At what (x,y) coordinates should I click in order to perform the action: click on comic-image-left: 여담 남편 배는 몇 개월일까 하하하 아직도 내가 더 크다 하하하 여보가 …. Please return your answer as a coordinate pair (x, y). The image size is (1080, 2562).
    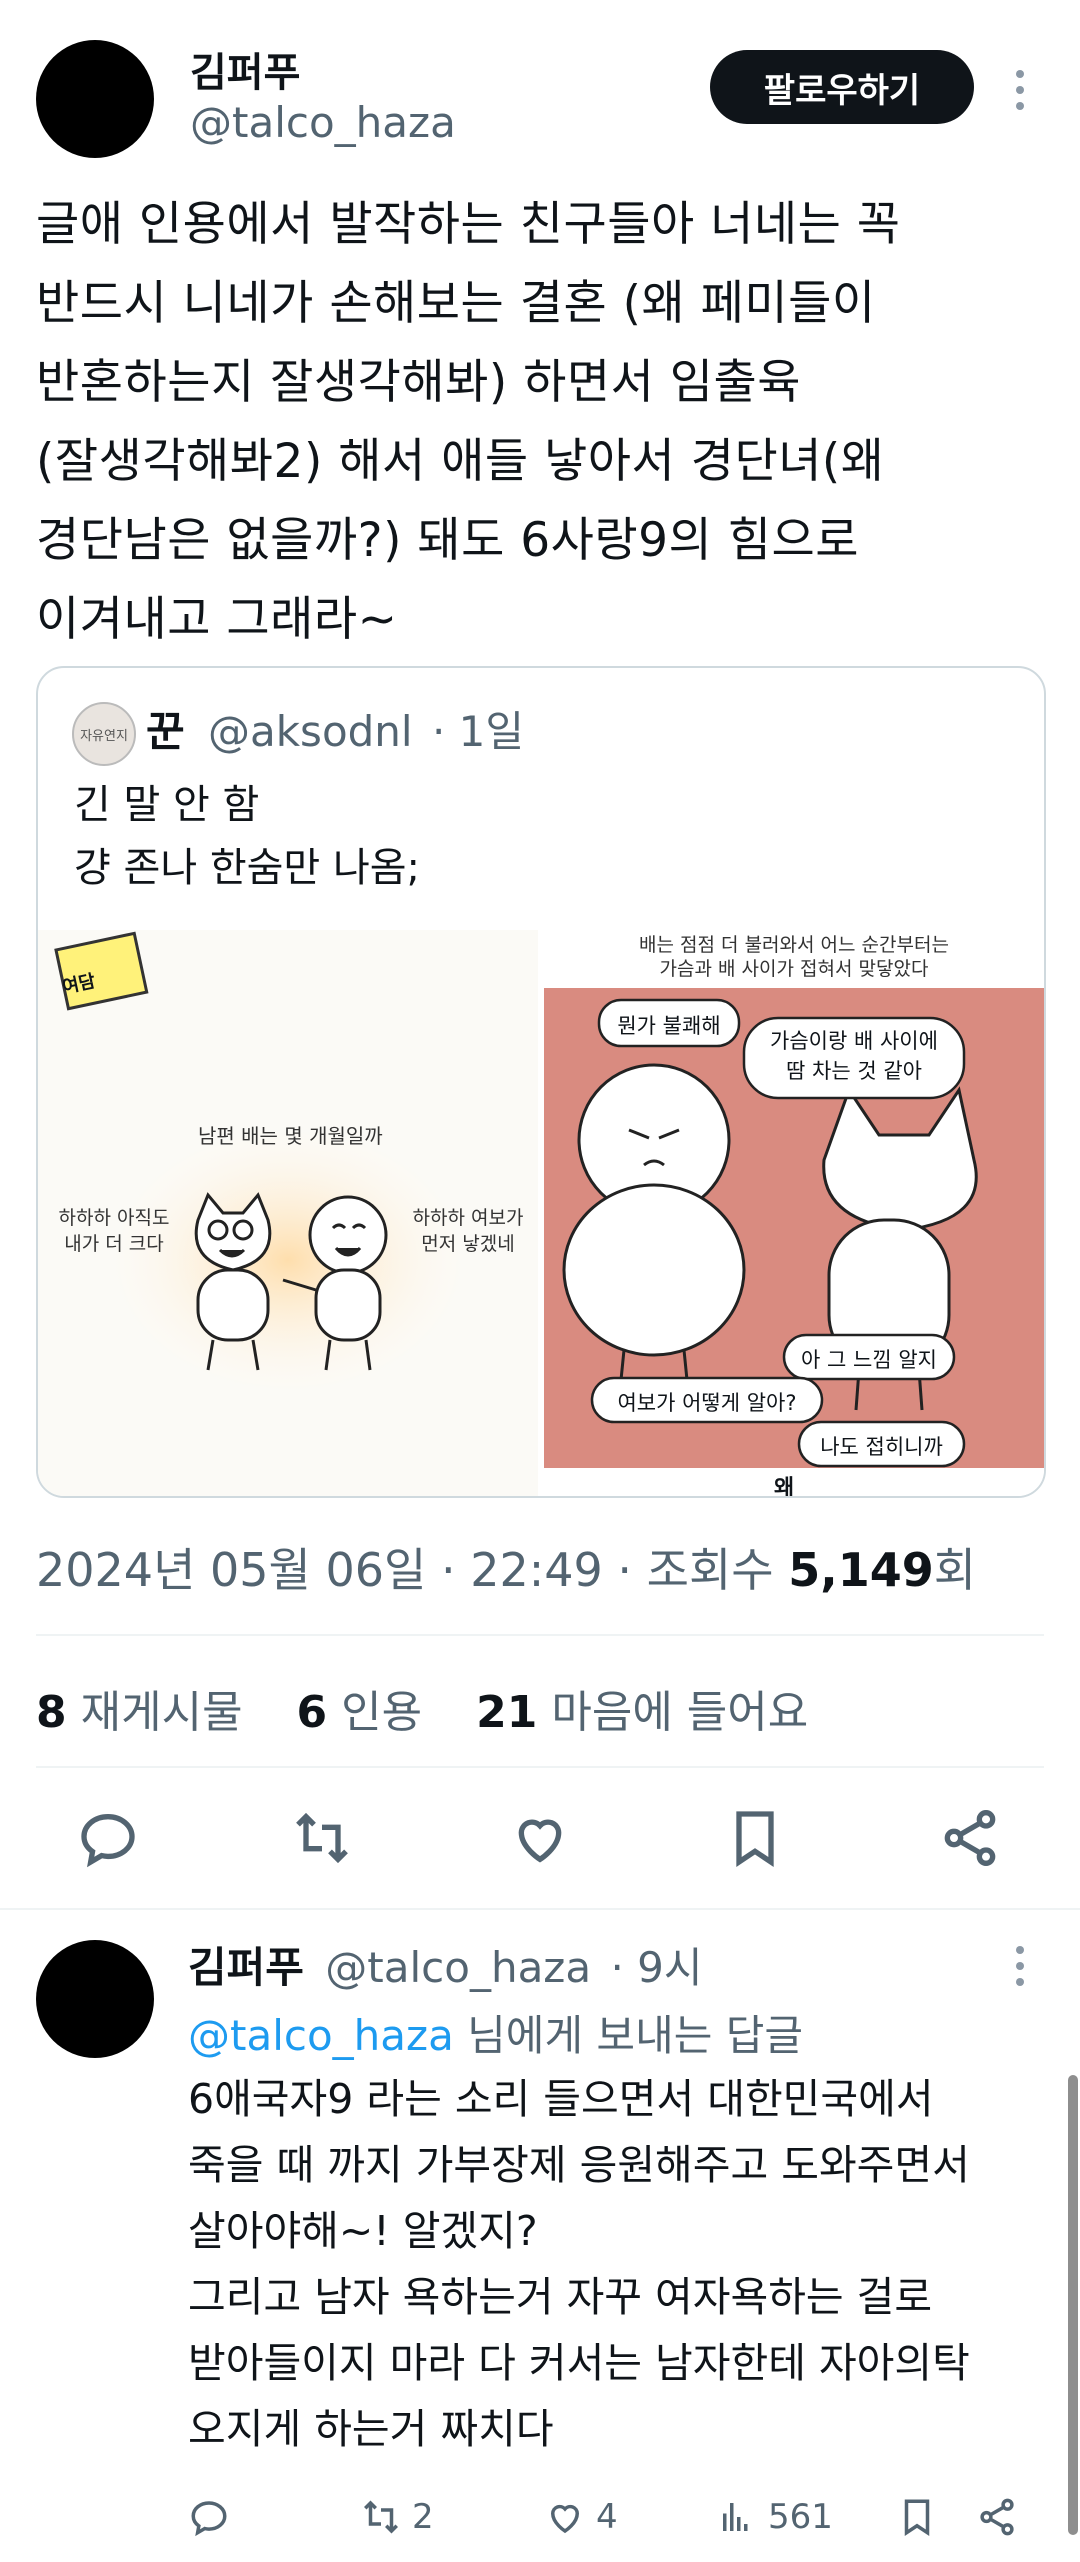
    Looking at the image, I should click on (288, 1213).